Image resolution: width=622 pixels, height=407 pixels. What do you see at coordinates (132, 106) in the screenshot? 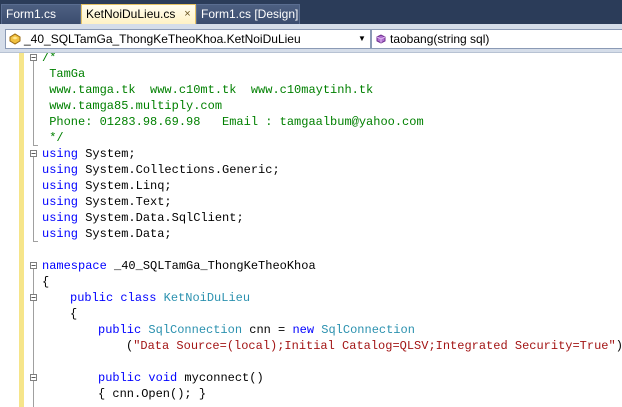
I see `code-line: www.tamga85.multiply.com` at bounding box center [132, 106].